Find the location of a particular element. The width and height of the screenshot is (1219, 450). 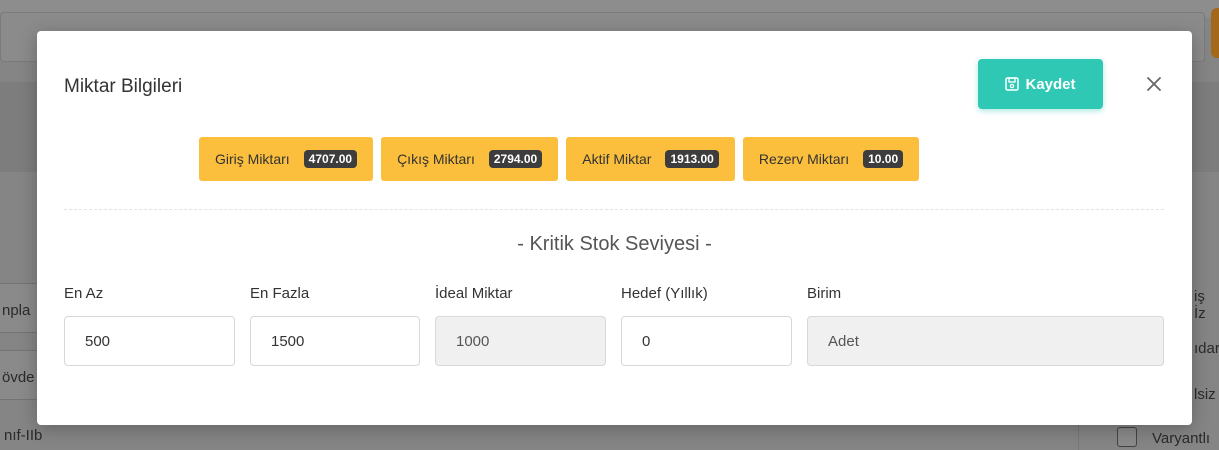

field-max: En Fazla is located at coordinates (335, 325).